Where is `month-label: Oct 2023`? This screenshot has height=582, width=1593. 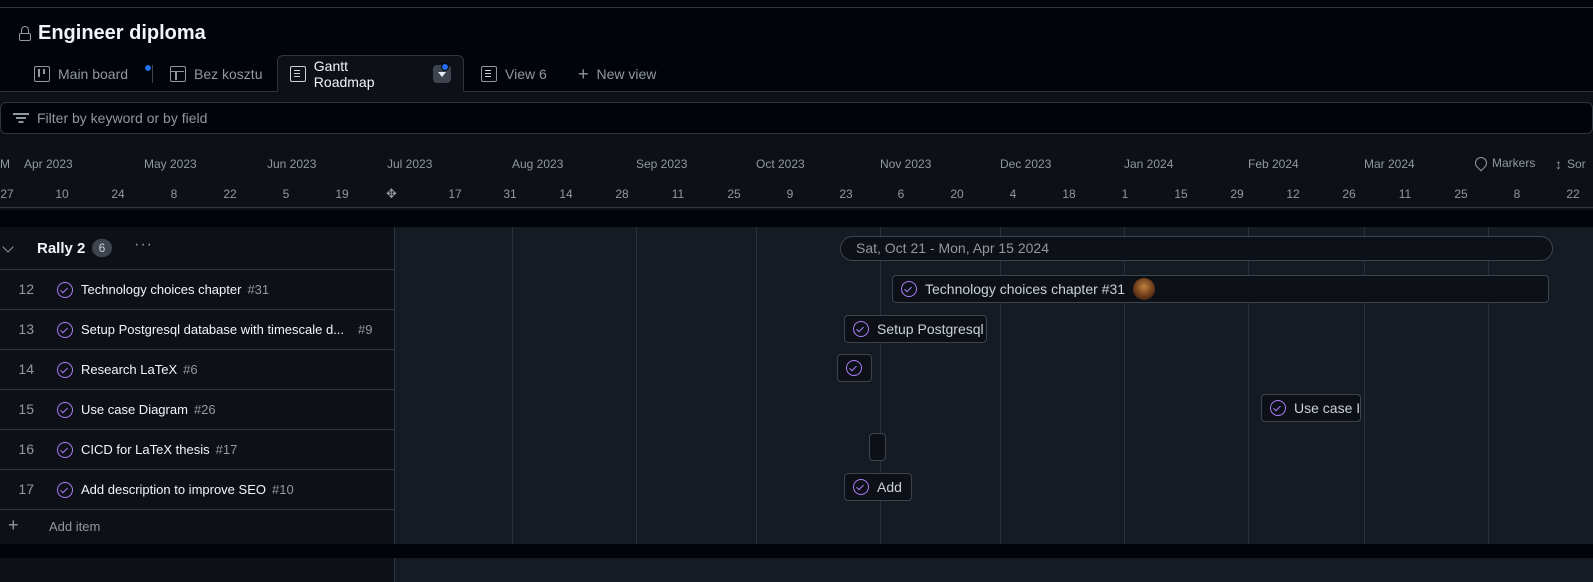
month-label: Oct 2023 is located at coordinates (780, 164).